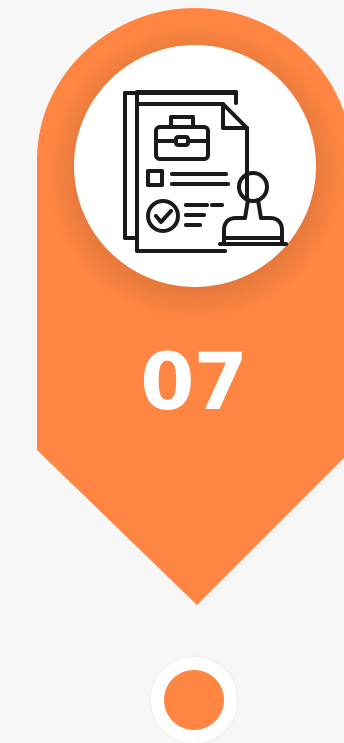 This screenshot has height=743, width=344. I want to click on timeline-dot, so click(194, 700).